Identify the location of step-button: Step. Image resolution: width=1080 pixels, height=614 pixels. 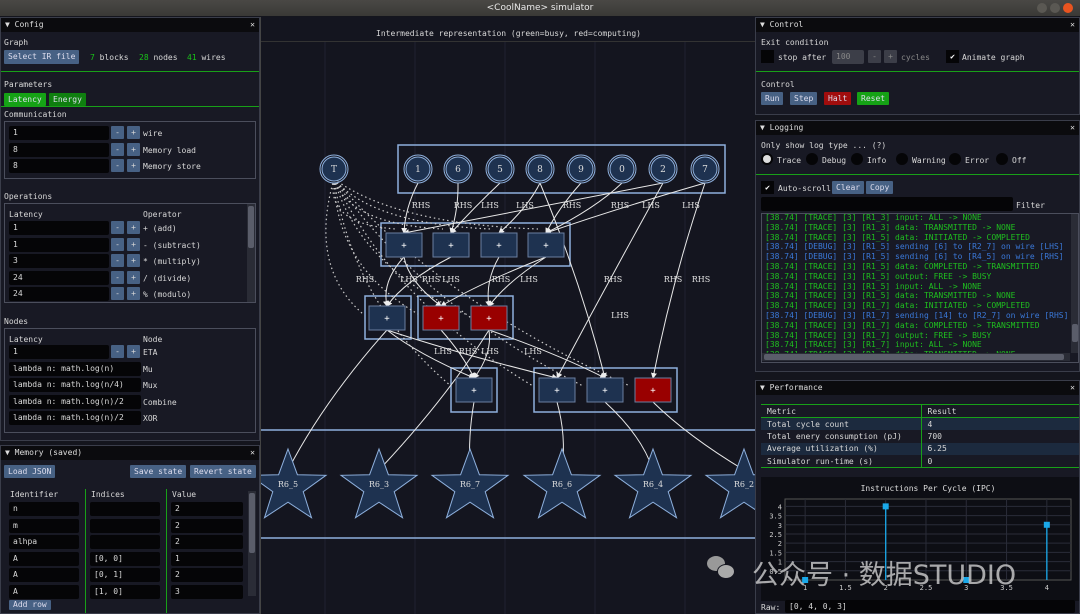
(804, 98).